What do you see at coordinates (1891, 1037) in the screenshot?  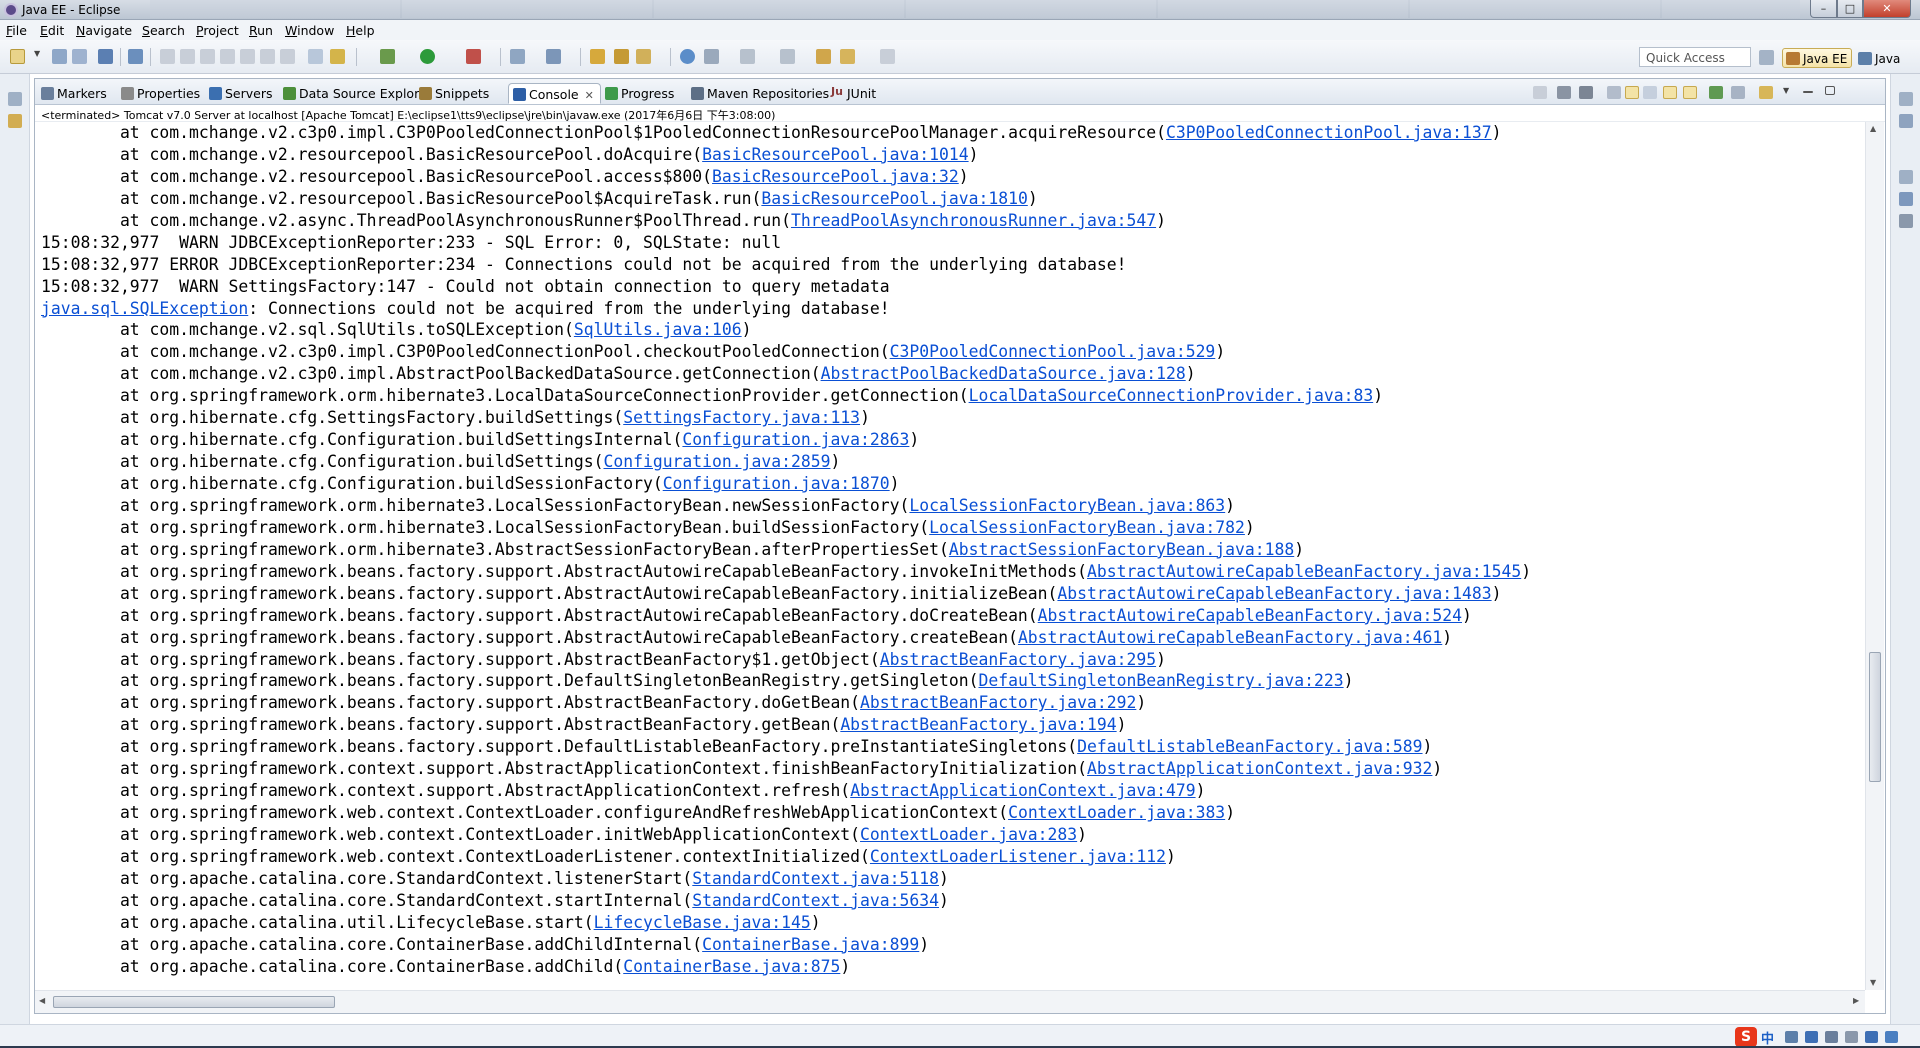 I see `settings-wrench-icon` at bounding box center [1891, 1037].